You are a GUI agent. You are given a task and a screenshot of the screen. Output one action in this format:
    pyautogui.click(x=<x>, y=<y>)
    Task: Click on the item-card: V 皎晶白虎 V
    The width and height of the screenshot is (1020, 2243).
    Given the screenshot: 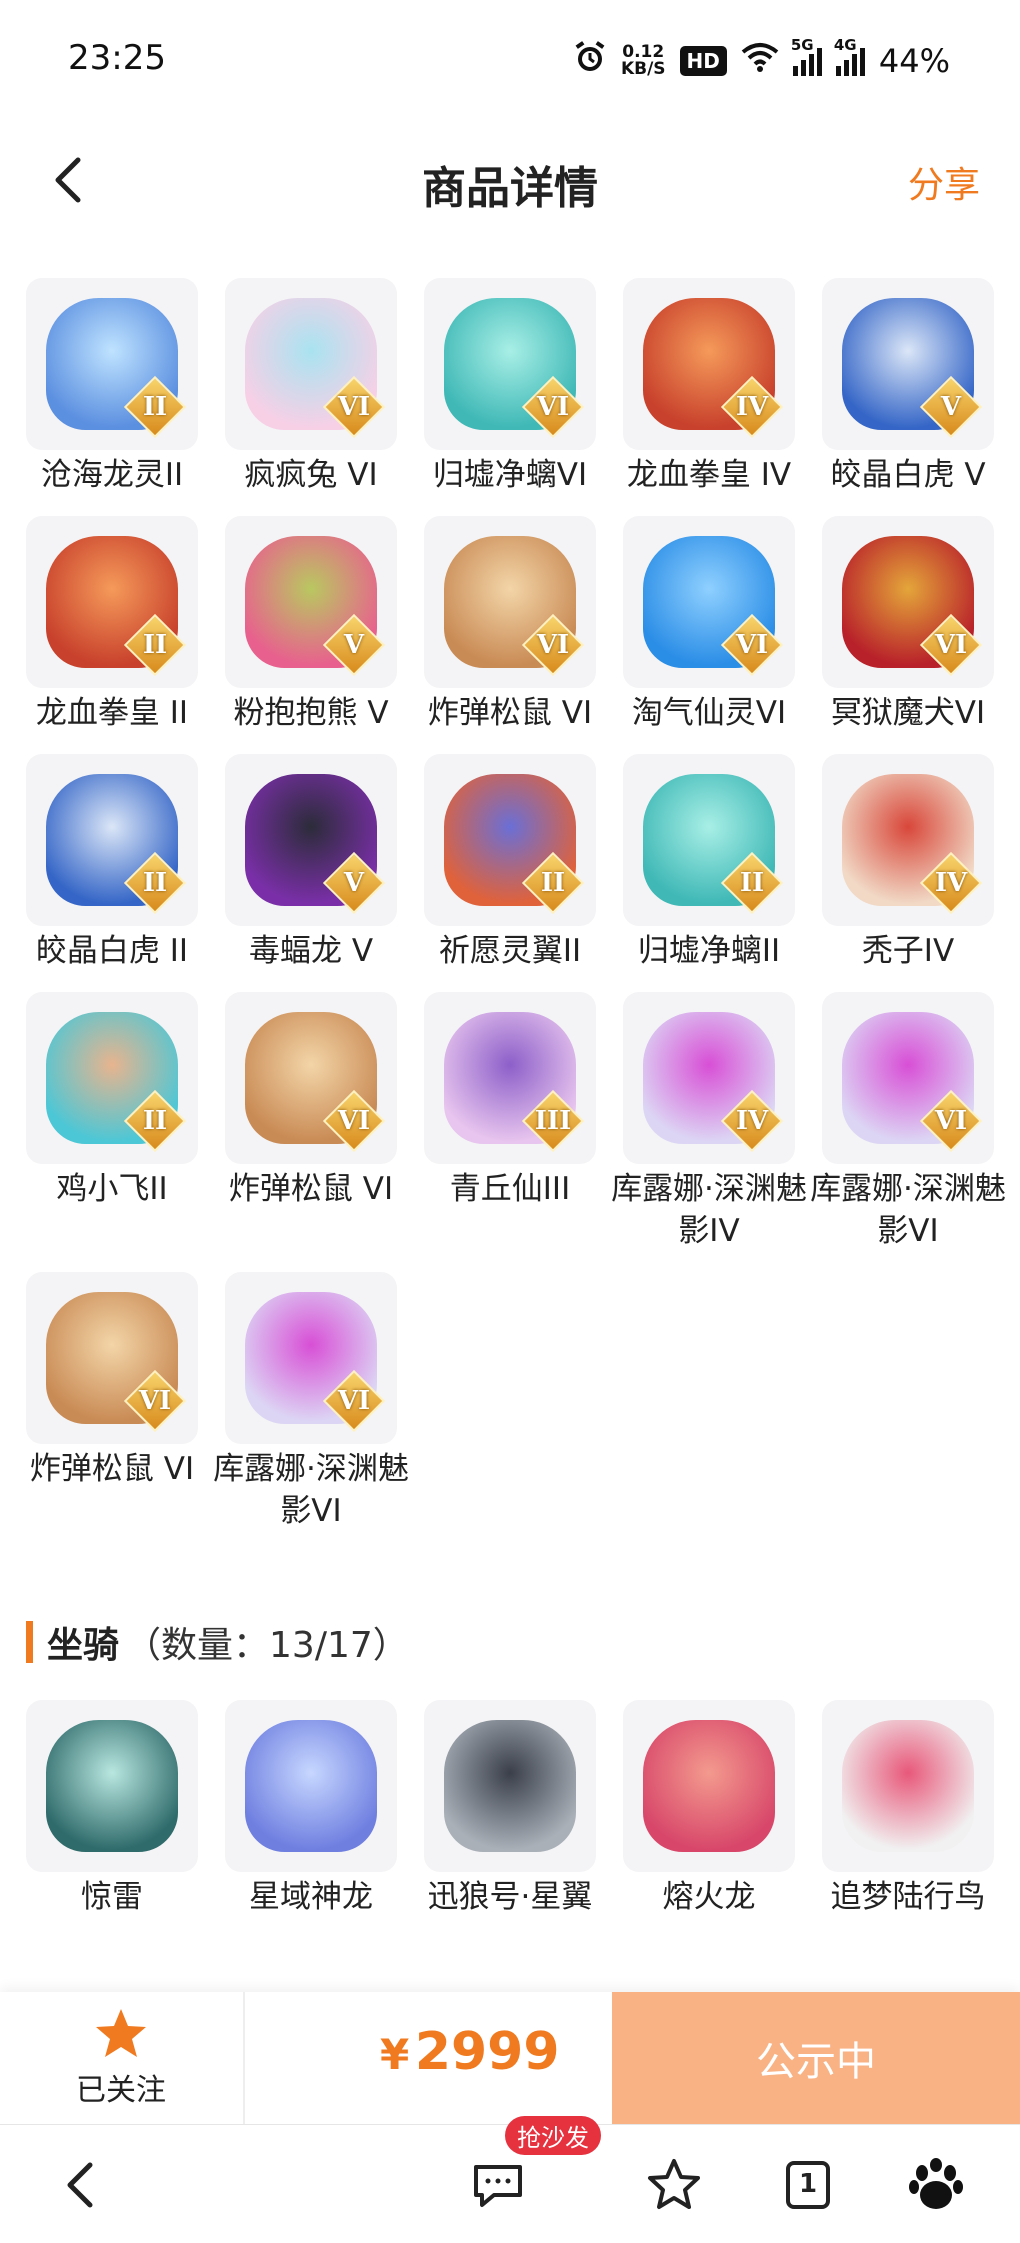 What is the action you would take?
    pyautogui.click(x=908, y=387)
    